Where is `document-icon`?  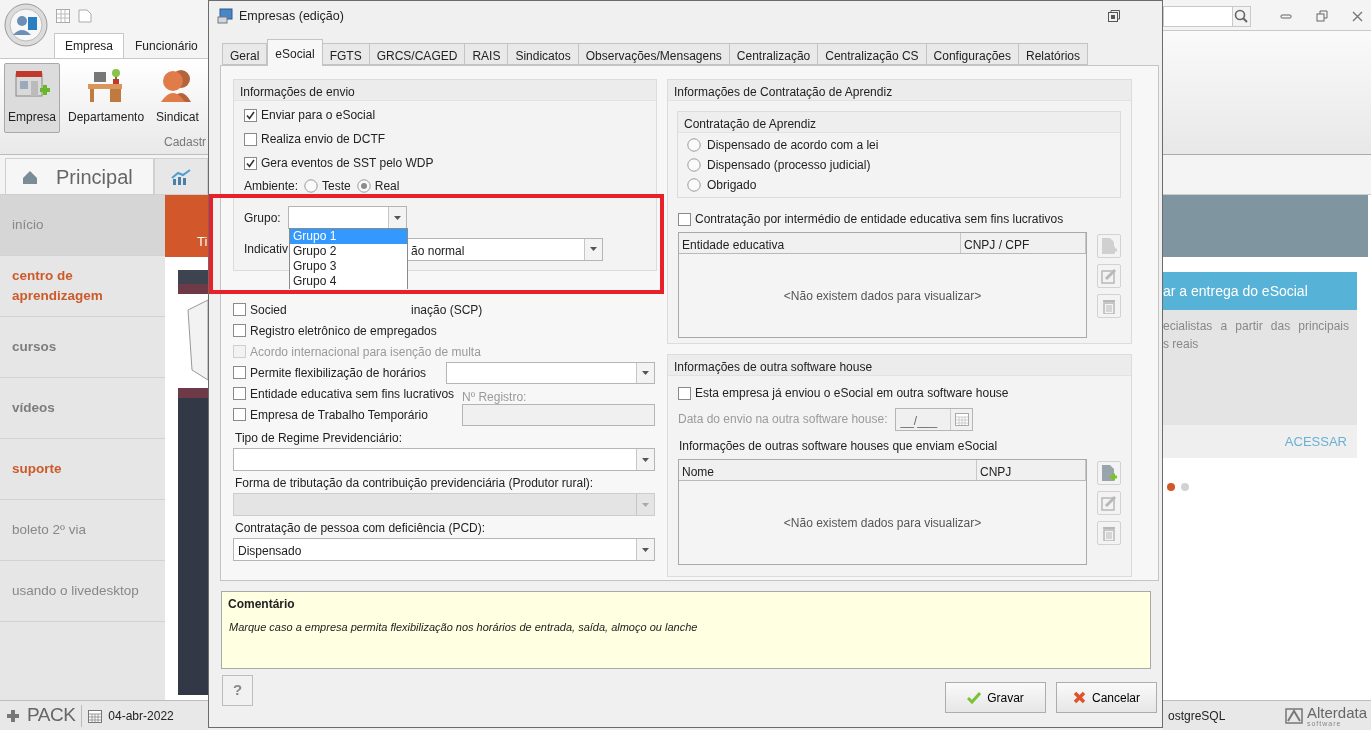
document-icon is located at coordinates (85, 16).